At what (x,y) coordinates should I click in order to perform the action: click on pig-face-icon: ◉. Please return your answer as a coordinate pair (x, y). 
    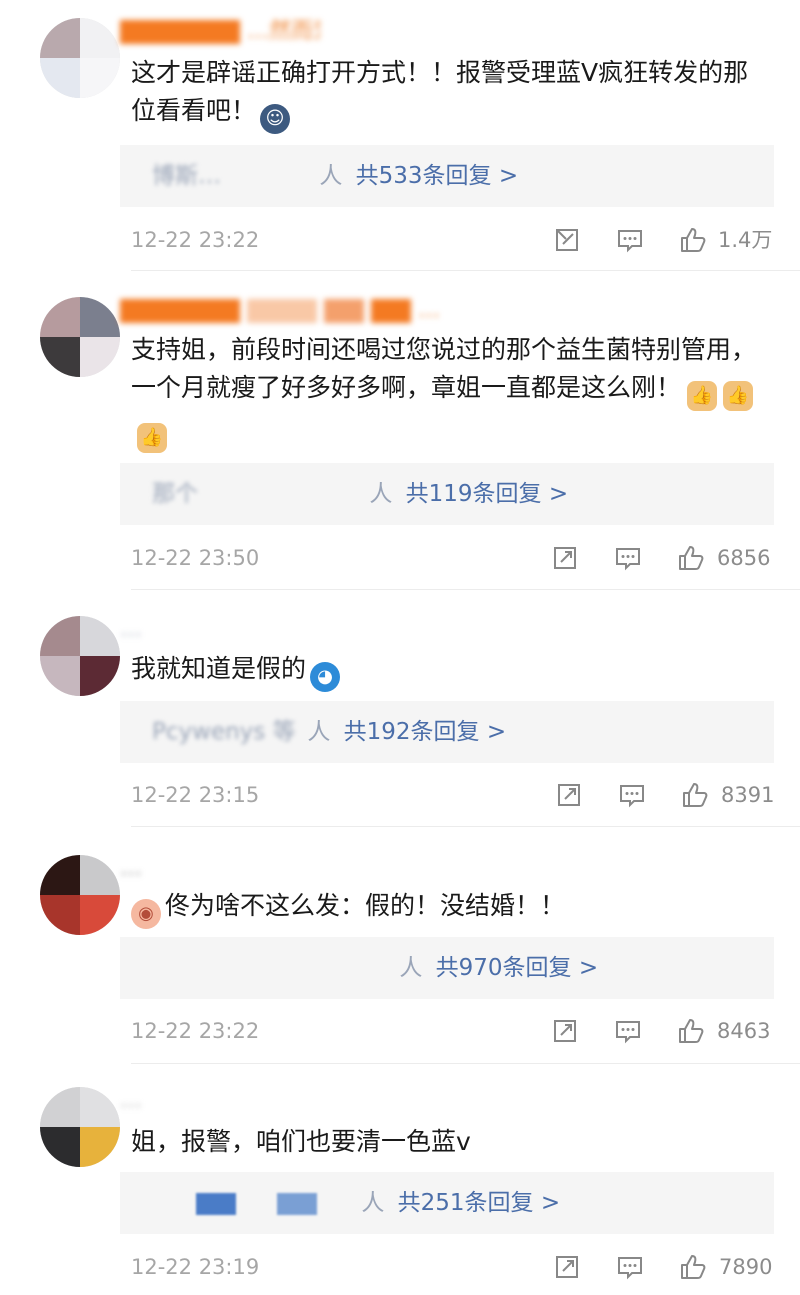
    Looking at the image, I should click on (146, 914).